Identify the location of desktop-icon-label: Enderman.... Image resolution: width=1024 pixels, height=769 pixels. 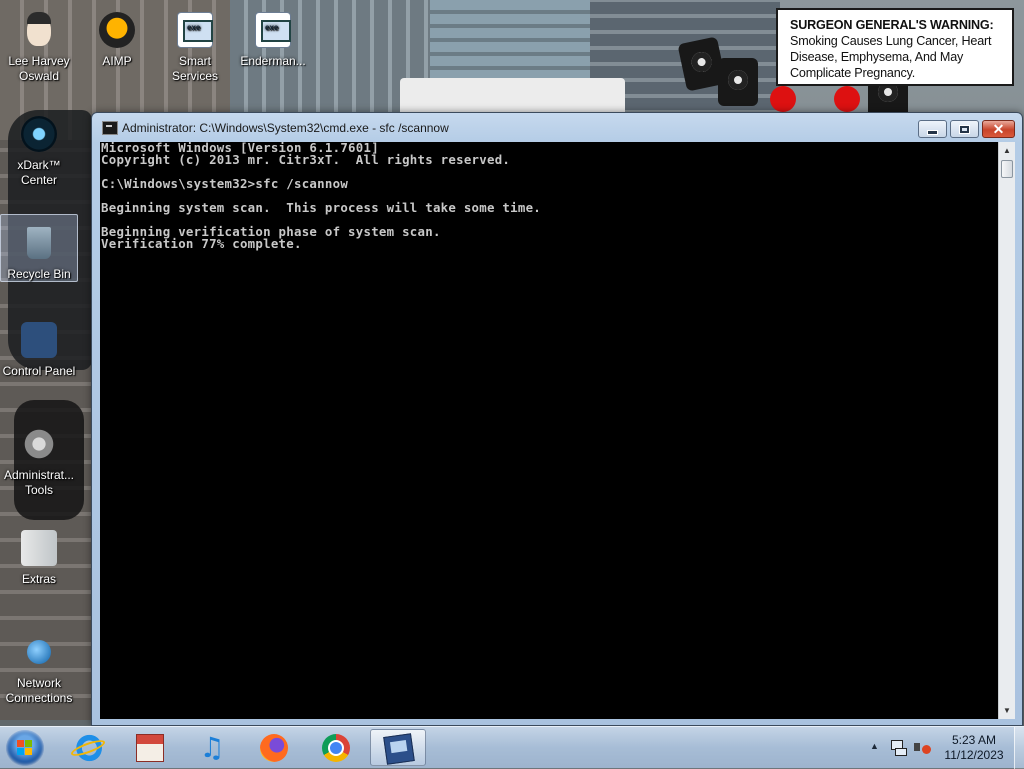
(273, 61).